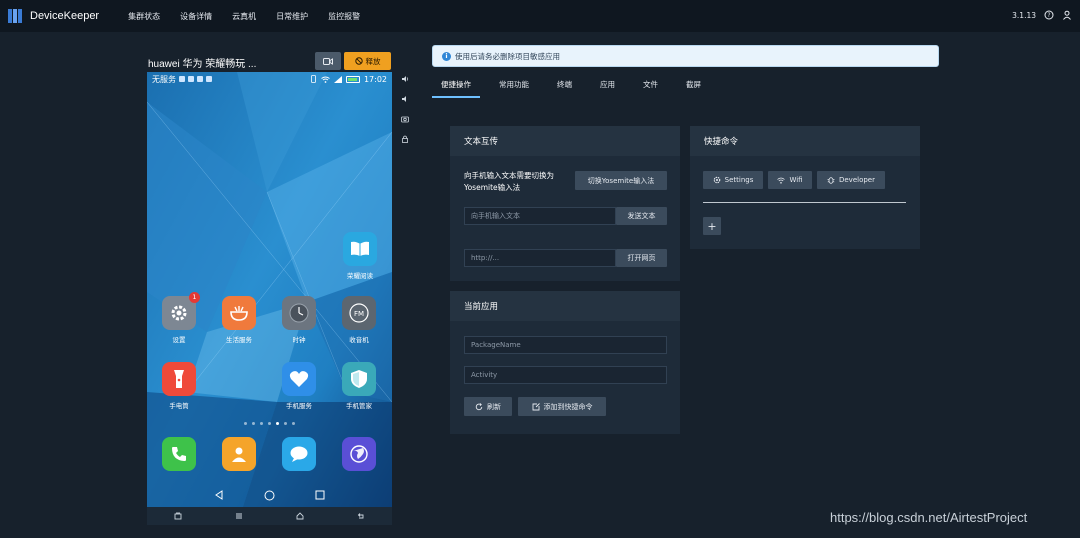 Image resolution: width=1080 pixels, height=538 pixels. I want to click on soft-nav-bar, so click(269, 495).